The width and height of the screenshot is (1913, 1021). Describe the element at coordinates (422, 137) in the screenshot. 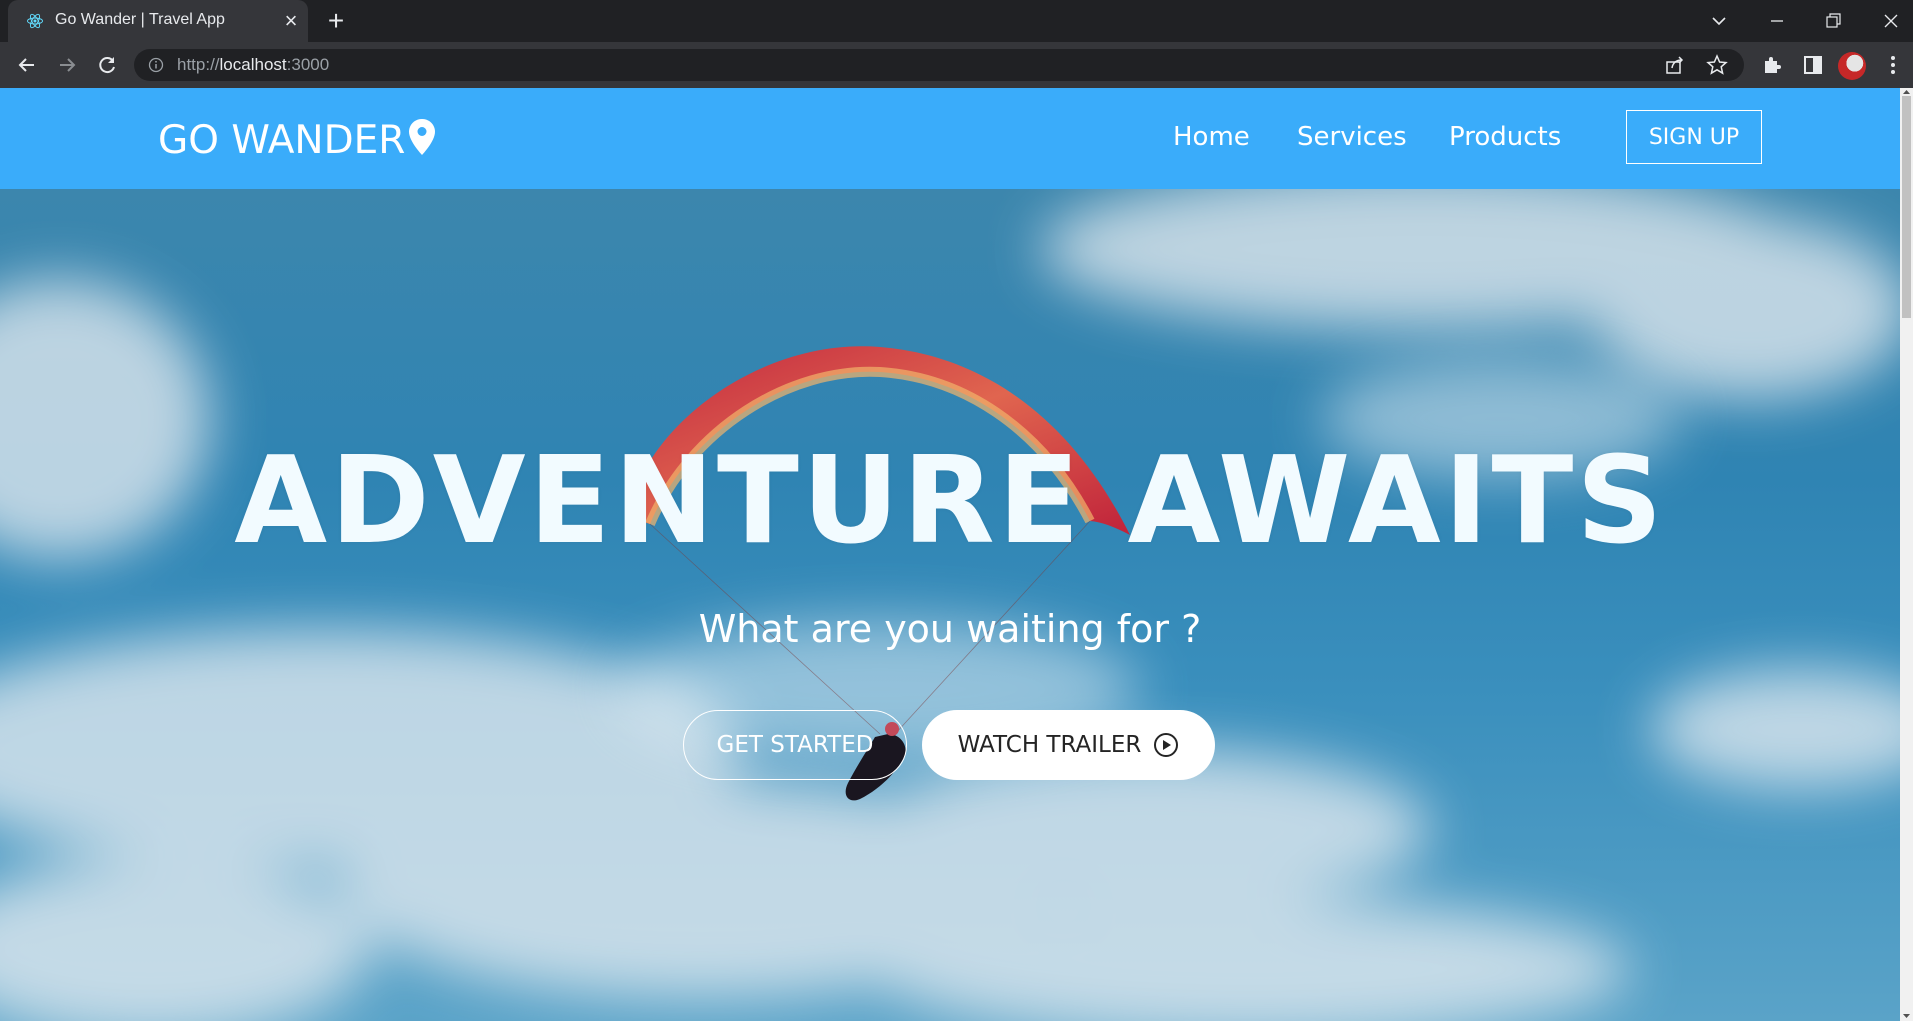

I see `map-pin-icon` at that location.